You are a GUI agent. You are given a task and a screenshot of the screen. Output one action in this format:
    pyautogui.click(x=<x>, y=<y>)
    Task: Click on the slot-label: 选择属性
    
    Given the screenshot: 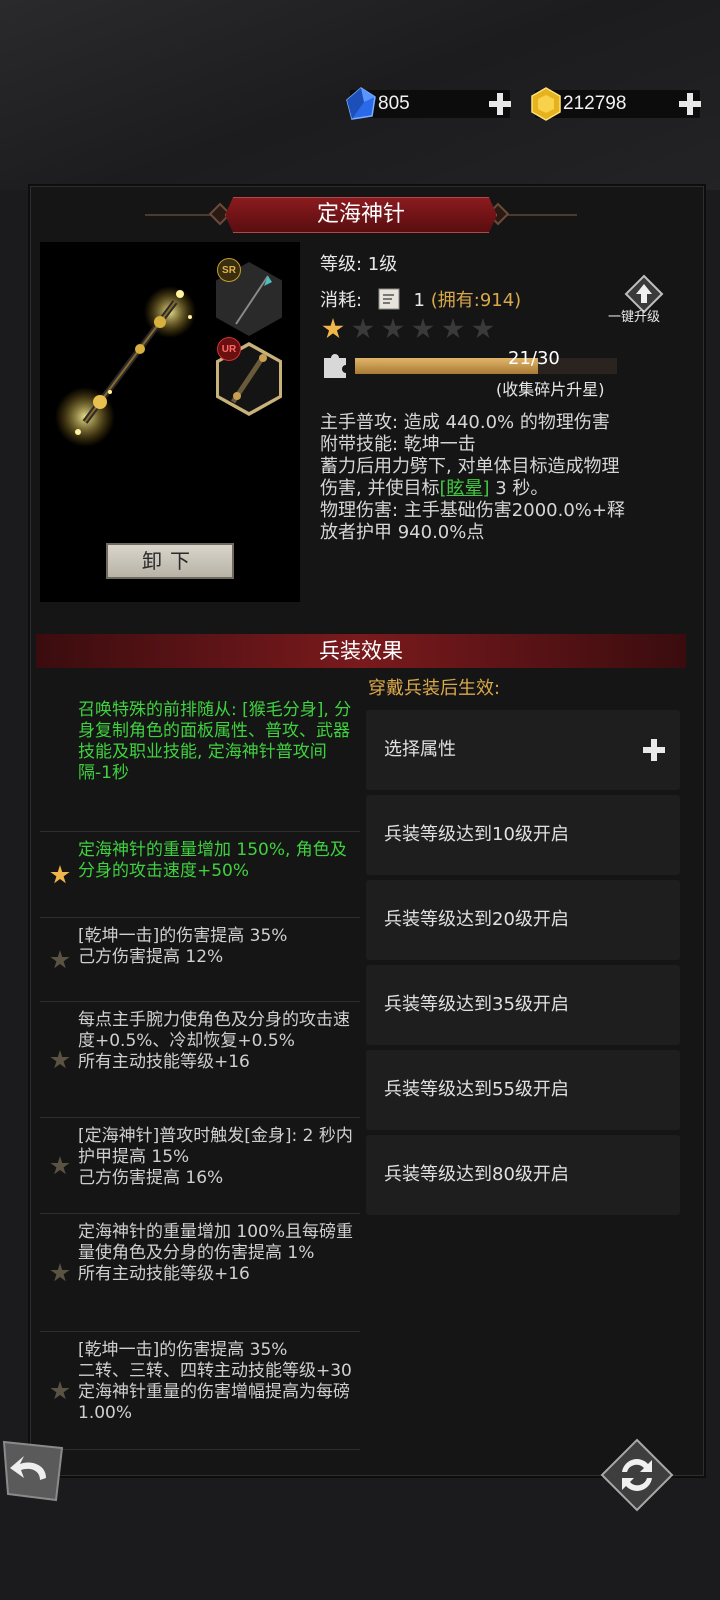 What is the action you would take?
    pyautogui.click(x=420, y=749)
    